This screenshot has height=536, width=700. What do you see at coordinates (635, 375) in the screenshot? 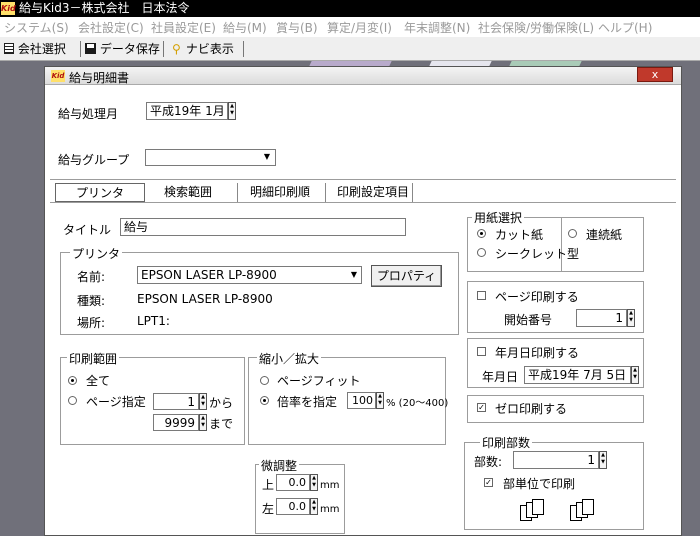
I see `date-spinner: ▲ ▼` at bounding box center [635, 375].